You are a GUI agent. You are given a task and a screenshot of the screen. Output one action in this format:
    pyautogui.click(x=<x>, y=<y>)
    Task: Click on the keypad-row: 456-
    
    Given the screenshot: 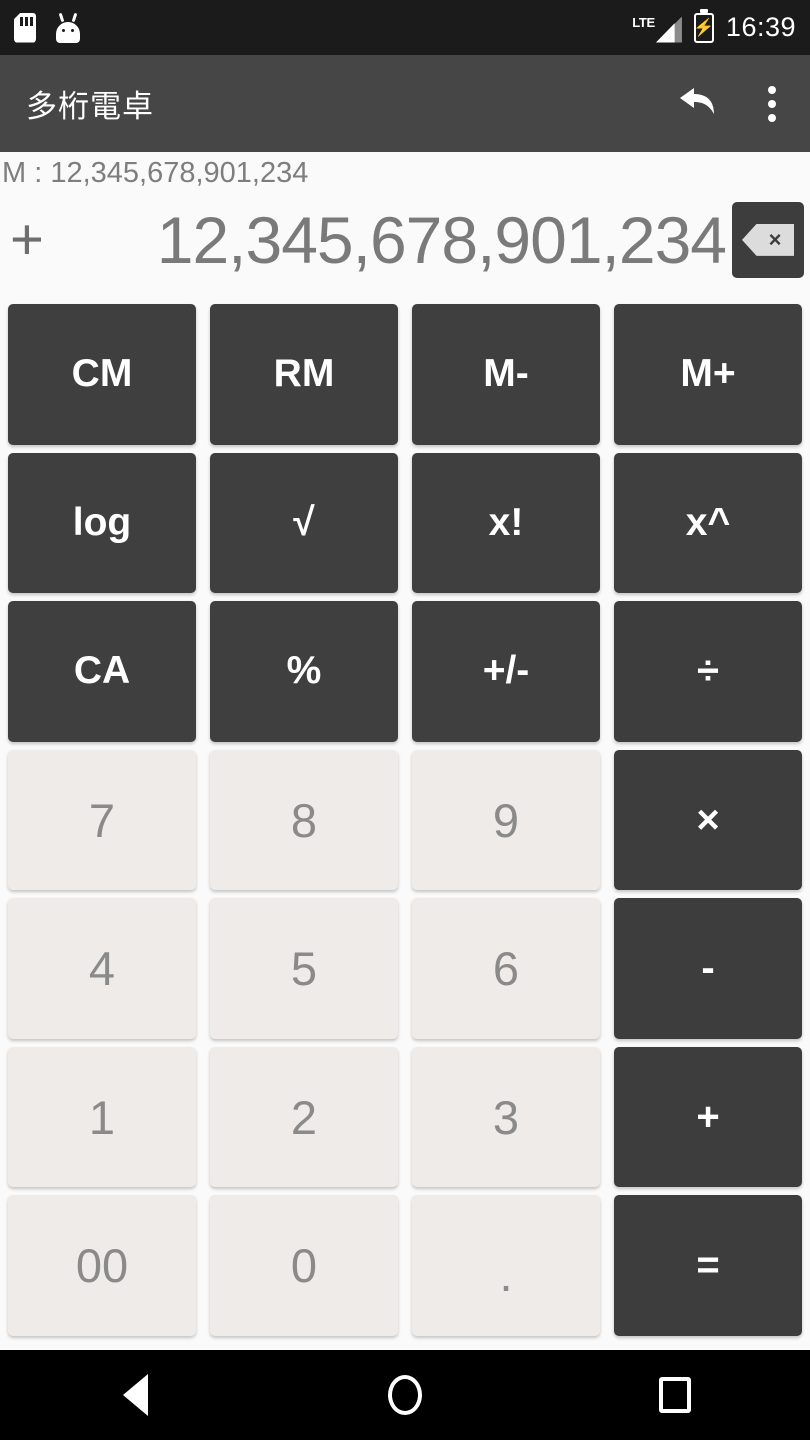 What is the action you would take?
    pyautogui.click(x=405, y=972)
    